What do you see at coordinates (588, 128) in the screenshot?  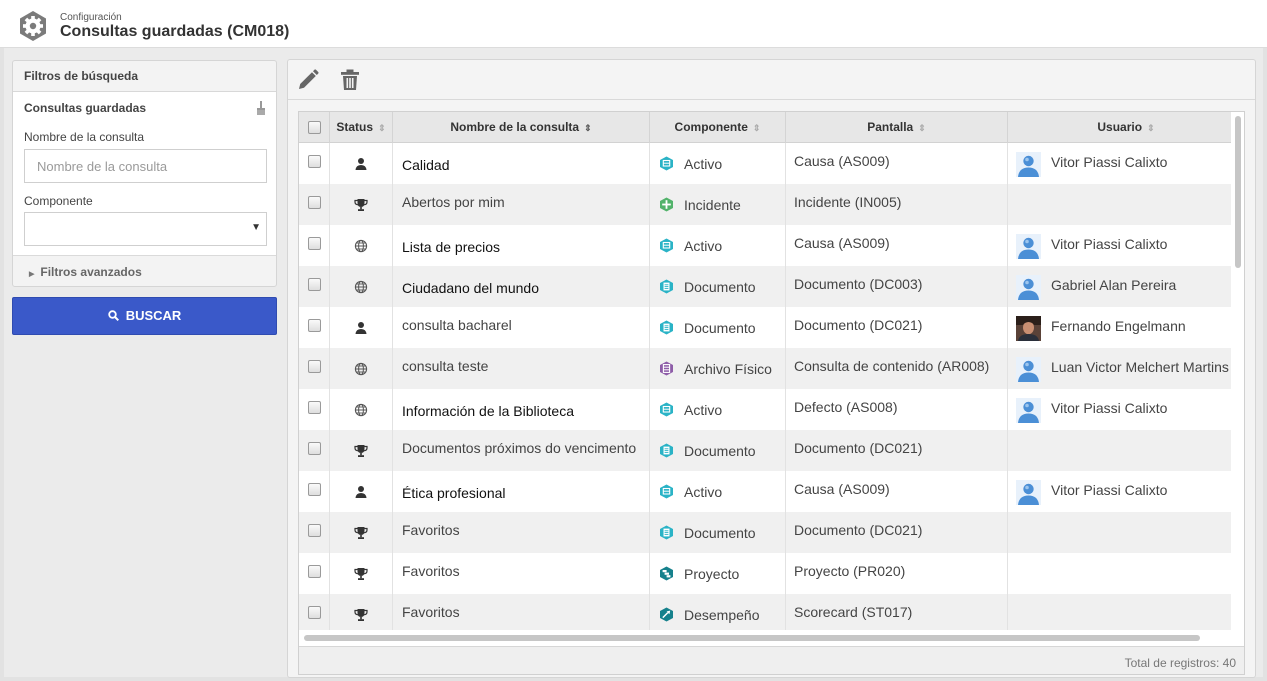 I see `sort-asc-icon: ⇕` at bounding box center [588, 128].